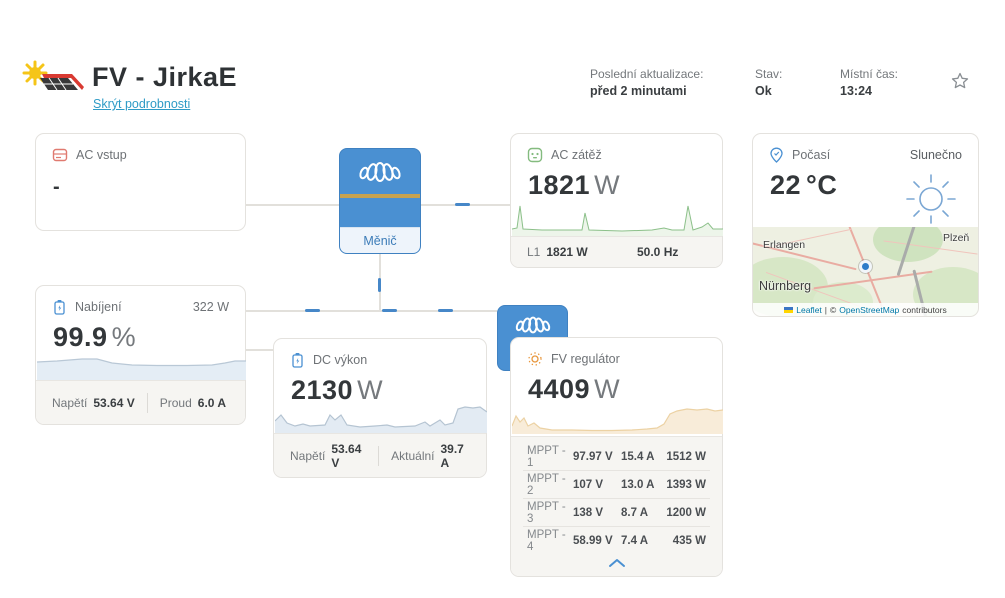 The image size is (1005, 598). I want to click on attribution-copyright: ©, so click(833, 309).